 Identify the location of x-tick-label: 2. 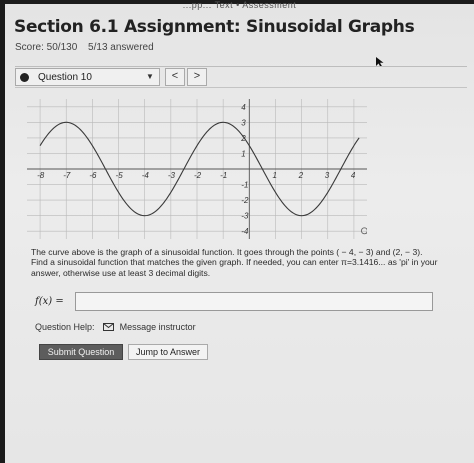
(301, 175).